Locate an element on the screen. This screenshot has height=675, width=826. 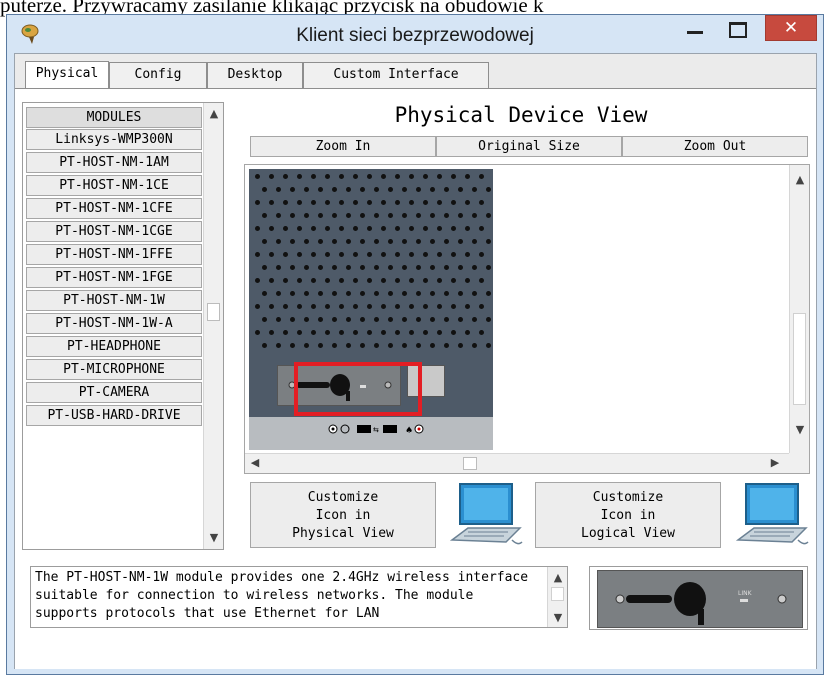
module-item: PT-HEADPHONE is located at coordinates (114, 346).